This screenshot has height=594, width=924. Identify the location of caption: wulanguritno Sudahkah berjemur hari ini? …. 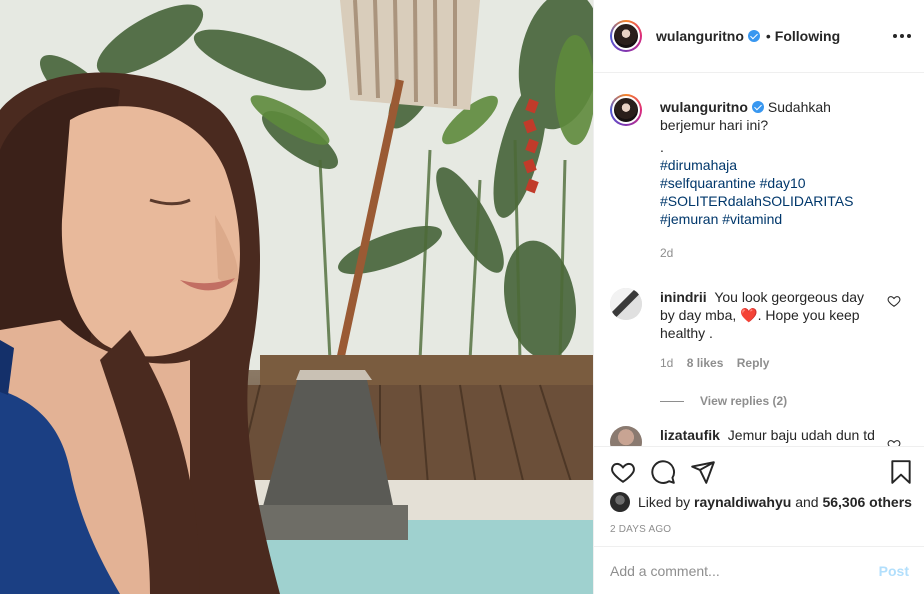
(759, 168).